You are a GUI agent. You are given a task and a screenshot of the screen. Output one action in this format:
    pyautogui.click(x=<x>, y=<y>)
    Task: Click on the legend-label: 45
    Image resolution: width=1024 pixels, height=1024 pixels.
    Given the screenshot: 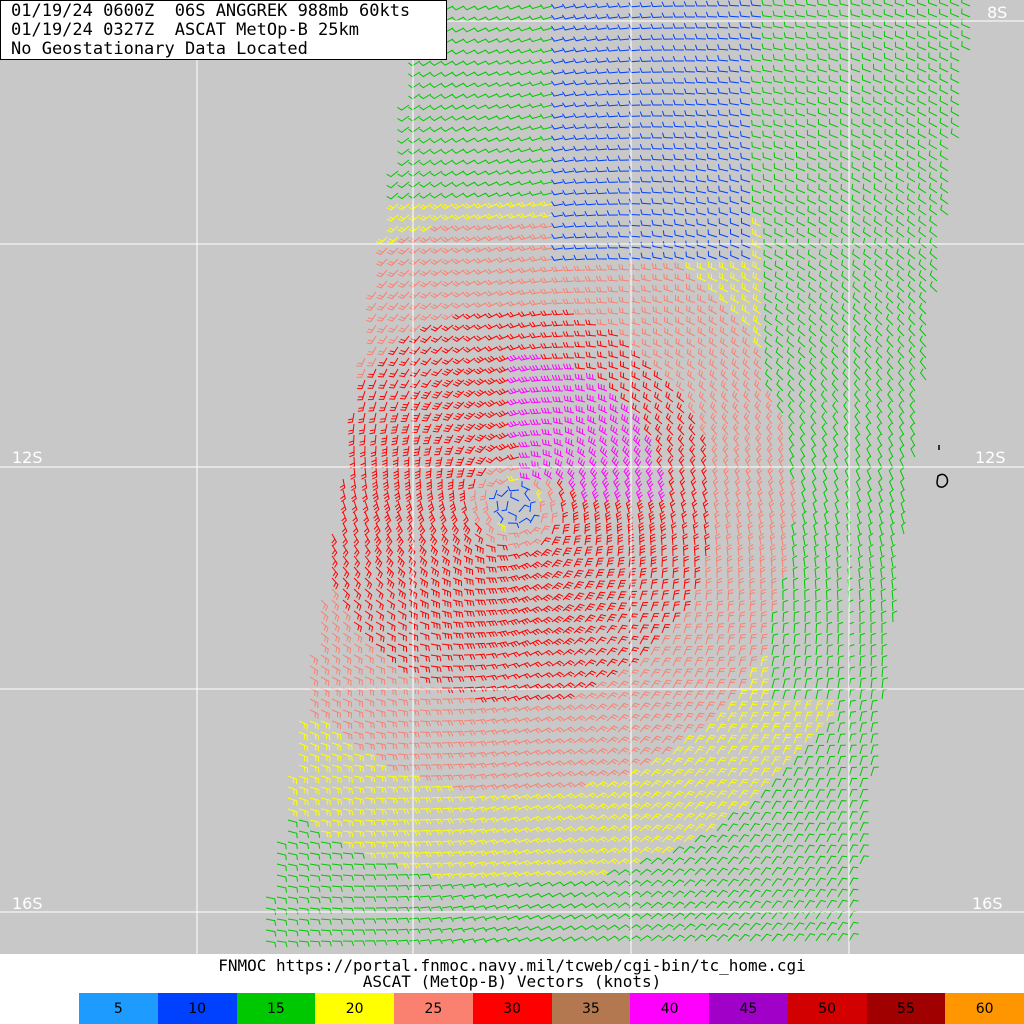 What is the action you would take?
    pyautogui.click(x=748, y=1008)
    